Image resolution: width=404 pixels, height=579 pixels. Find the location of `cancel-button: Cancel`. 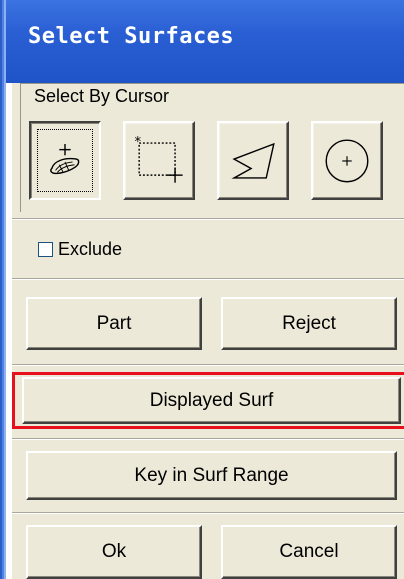

cancel-button: Cancel is located at coordinates (309, 552).